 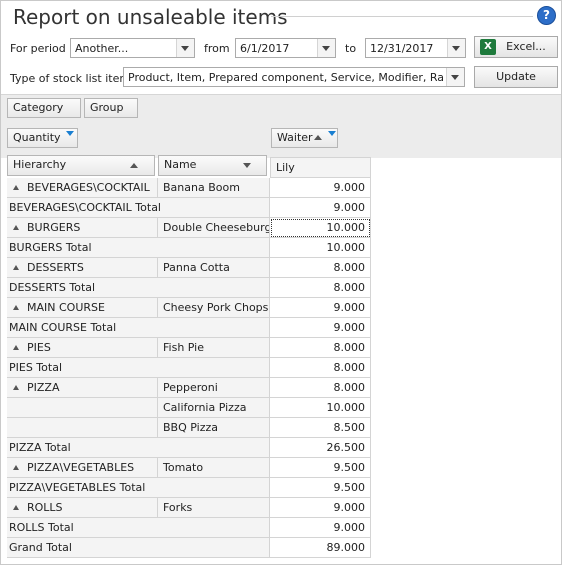 What do you see at coordinates (214, 388) in the screenshot?
I see `row-name-cell: Pepperoni` at bounding box center [214, 388].